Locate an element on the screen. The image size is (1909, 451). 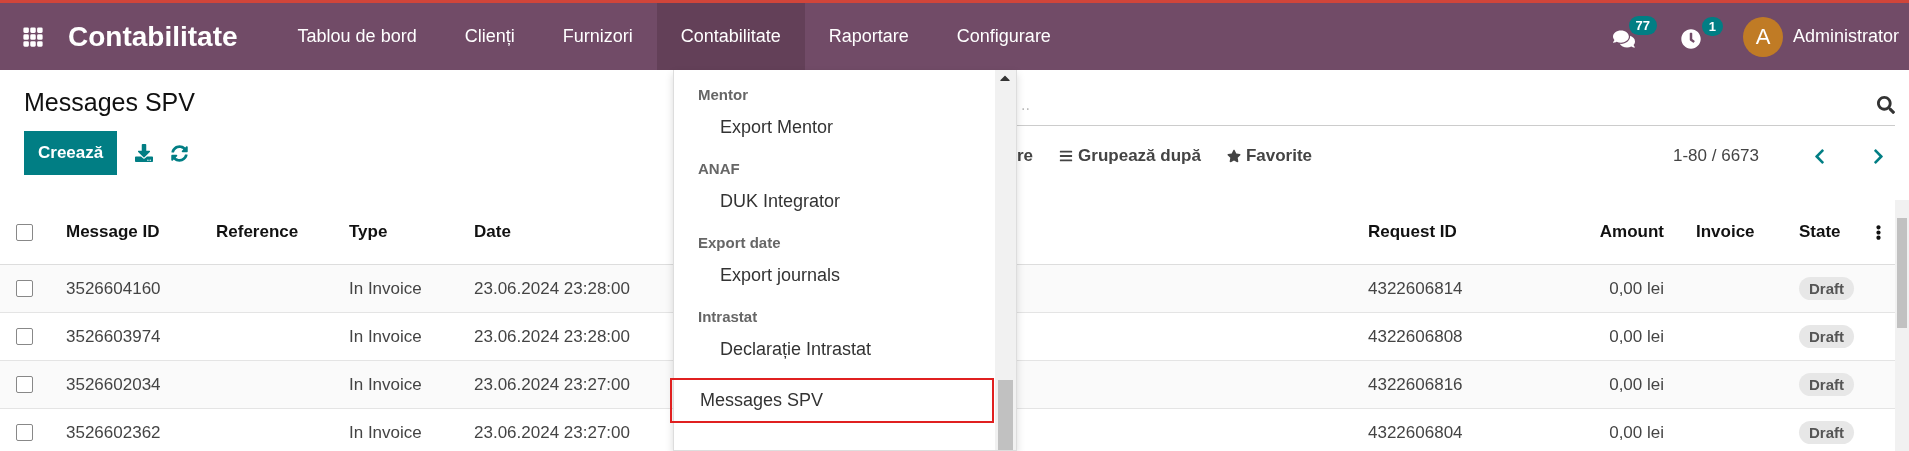
table-cell-text: 4322606804 is located at coordinates (1415, 432).